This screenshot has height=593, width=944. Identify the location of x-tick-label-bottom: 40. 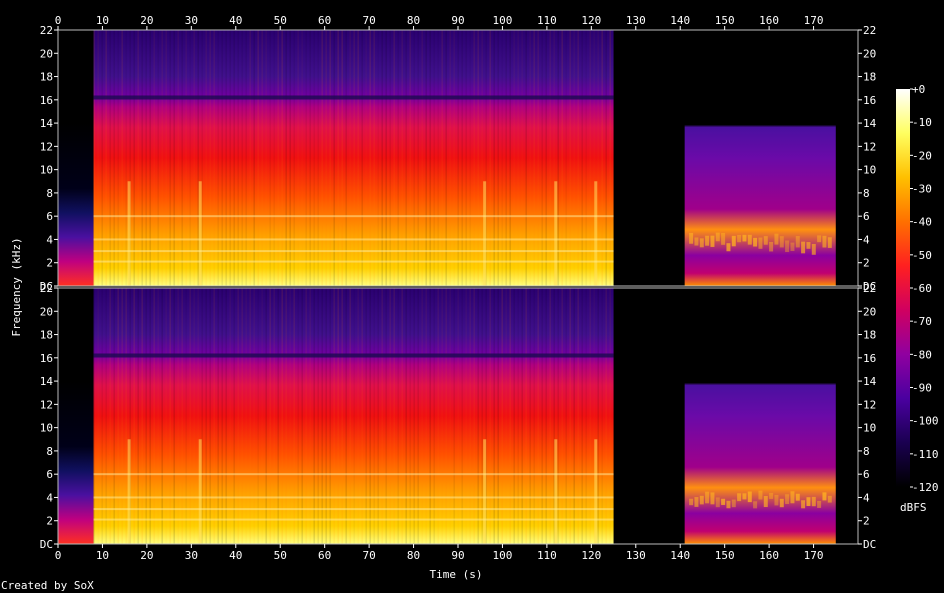
(235, 555).